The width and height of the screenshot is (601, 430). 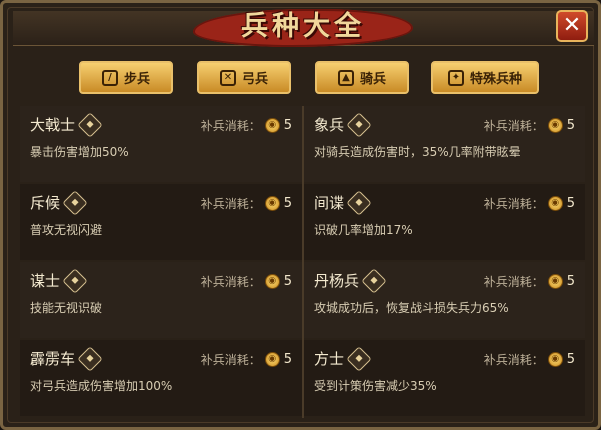 What do you see at coordinates (444, 378) in the screenshot?
I see `unit-card: 方士 补兵消耗： ◉ 5 受到计策伤害减少35%` at bounding box center [444, 378].